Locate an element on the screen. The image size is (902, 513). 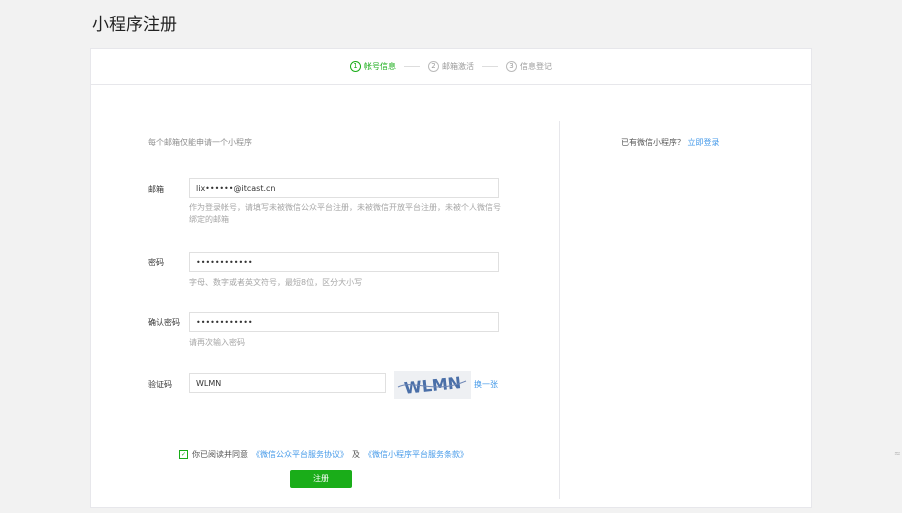
confirm-password-hint: 请再次输入密码 is located at coordinates (217, 342).